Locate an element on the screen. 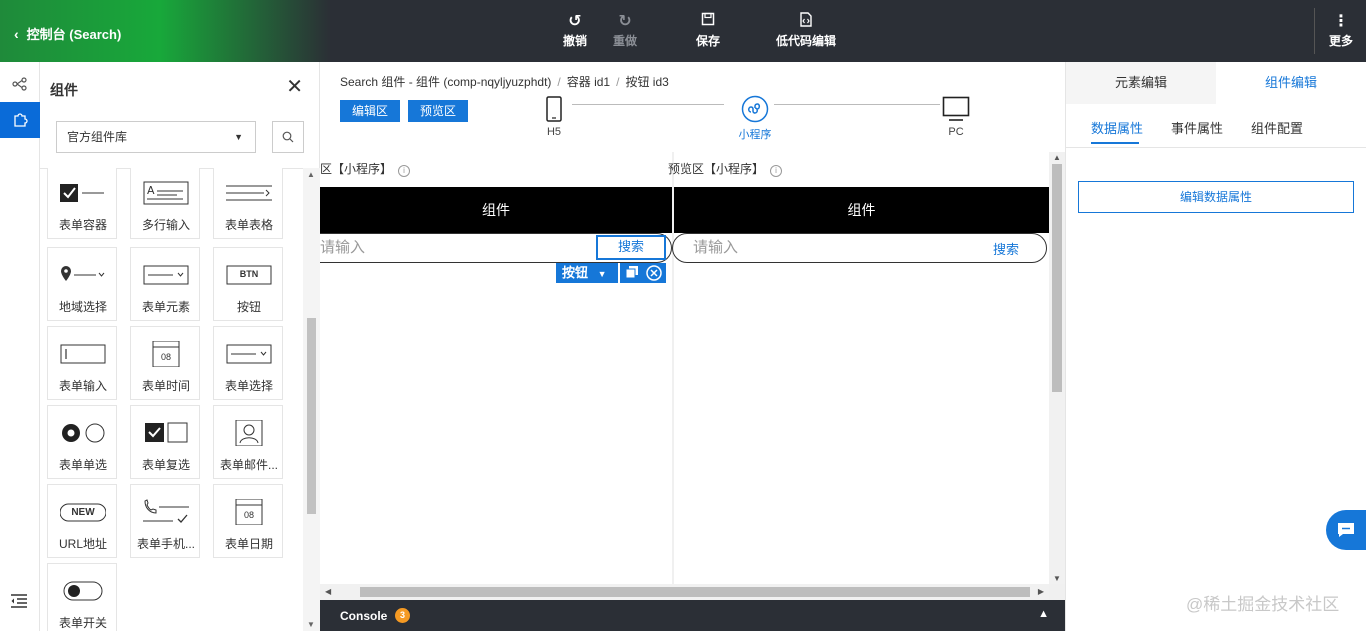  canvas-horizontal-scrollbar: ◀ ▶ is located at coordinates (684, 592).